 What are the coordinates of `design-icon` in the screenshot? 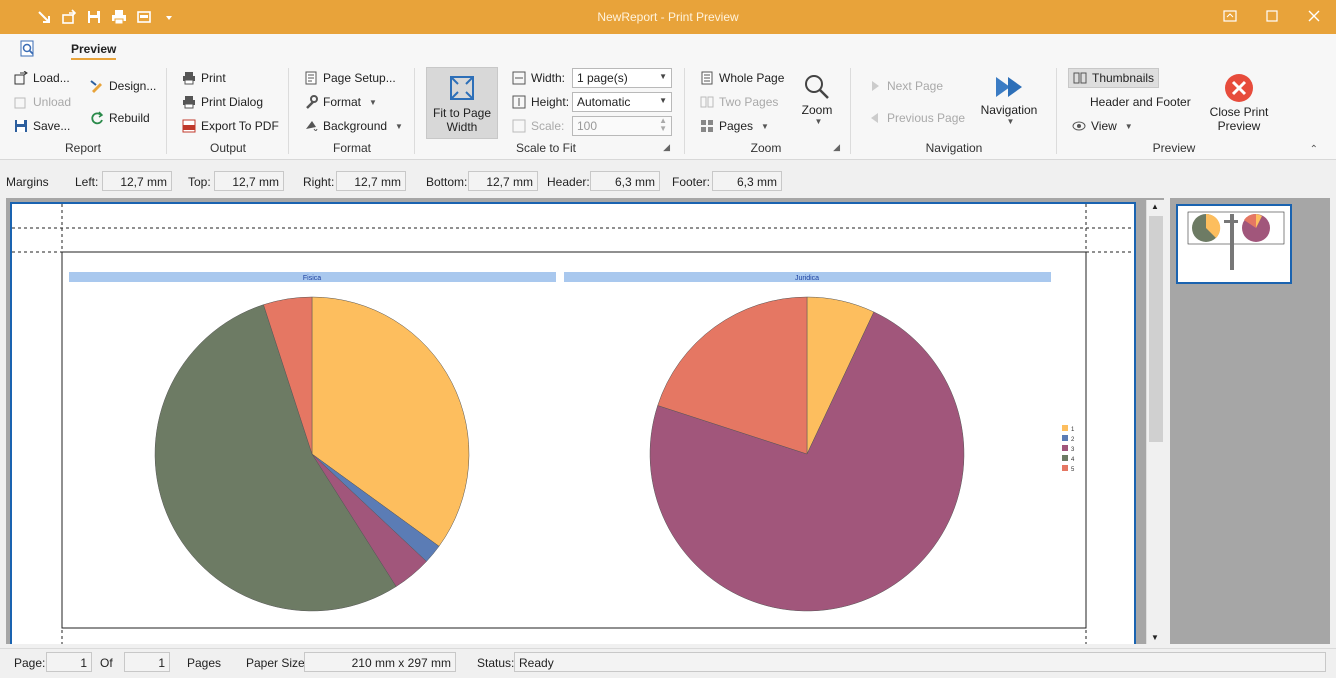 It's located at (97, 86).